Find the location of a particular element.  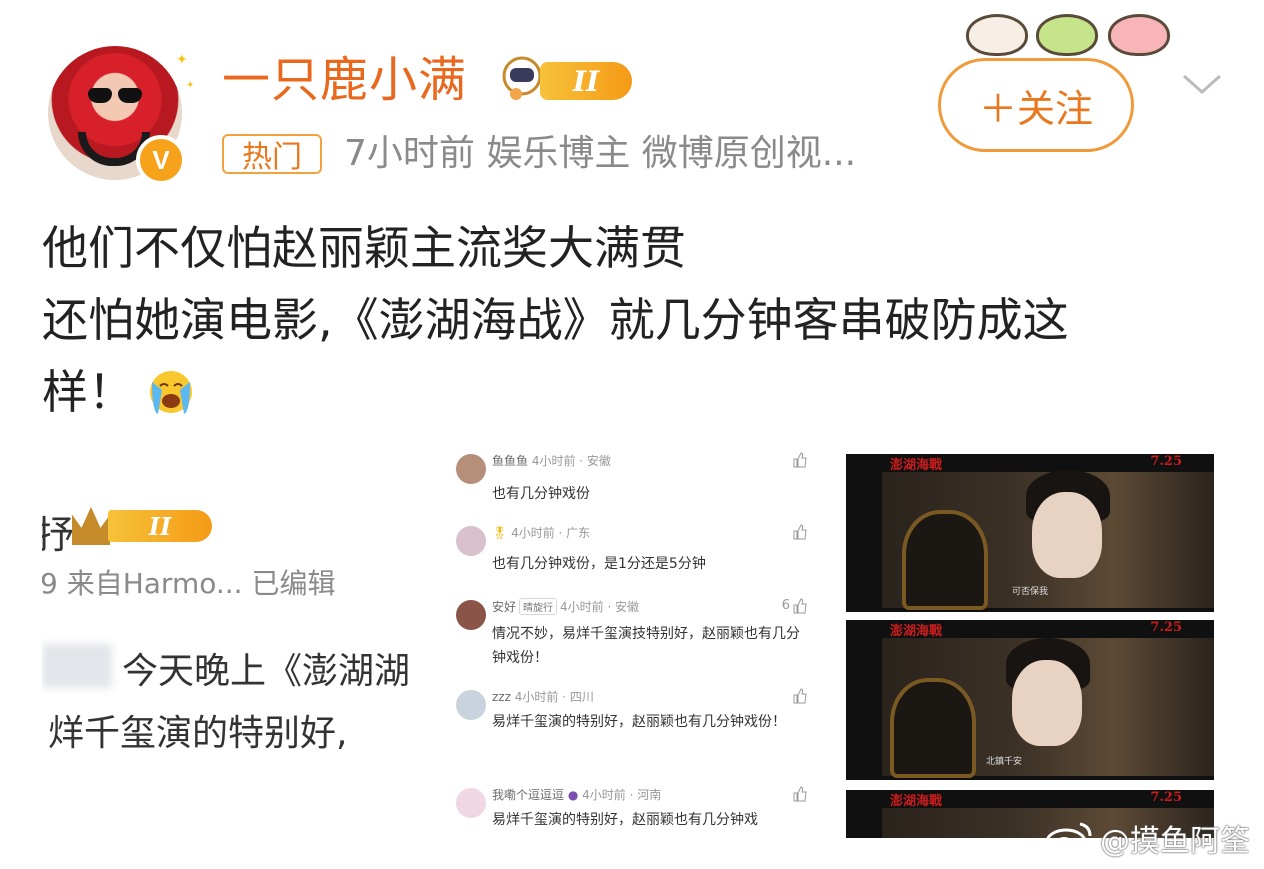

pig-sticker-icon is located at coordinates (1139, 35).